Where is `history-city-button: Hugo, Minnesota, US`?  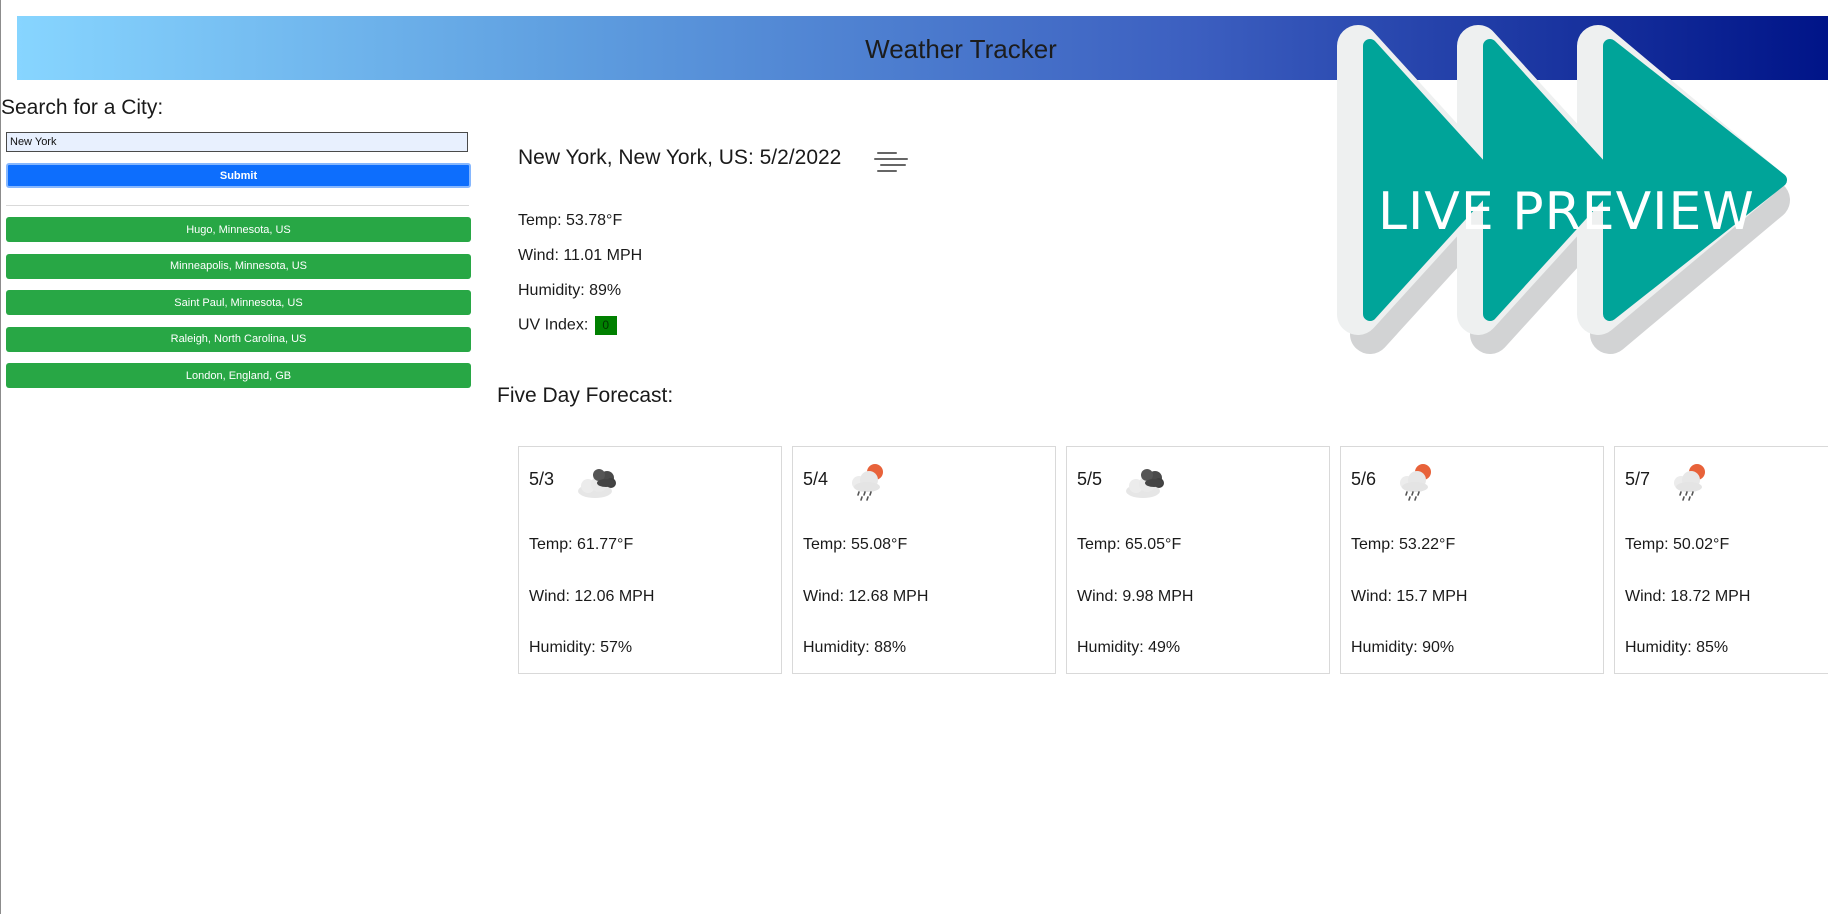 history-city-button: Hugo, Minnesota, US is located at coordinates (238, 229).